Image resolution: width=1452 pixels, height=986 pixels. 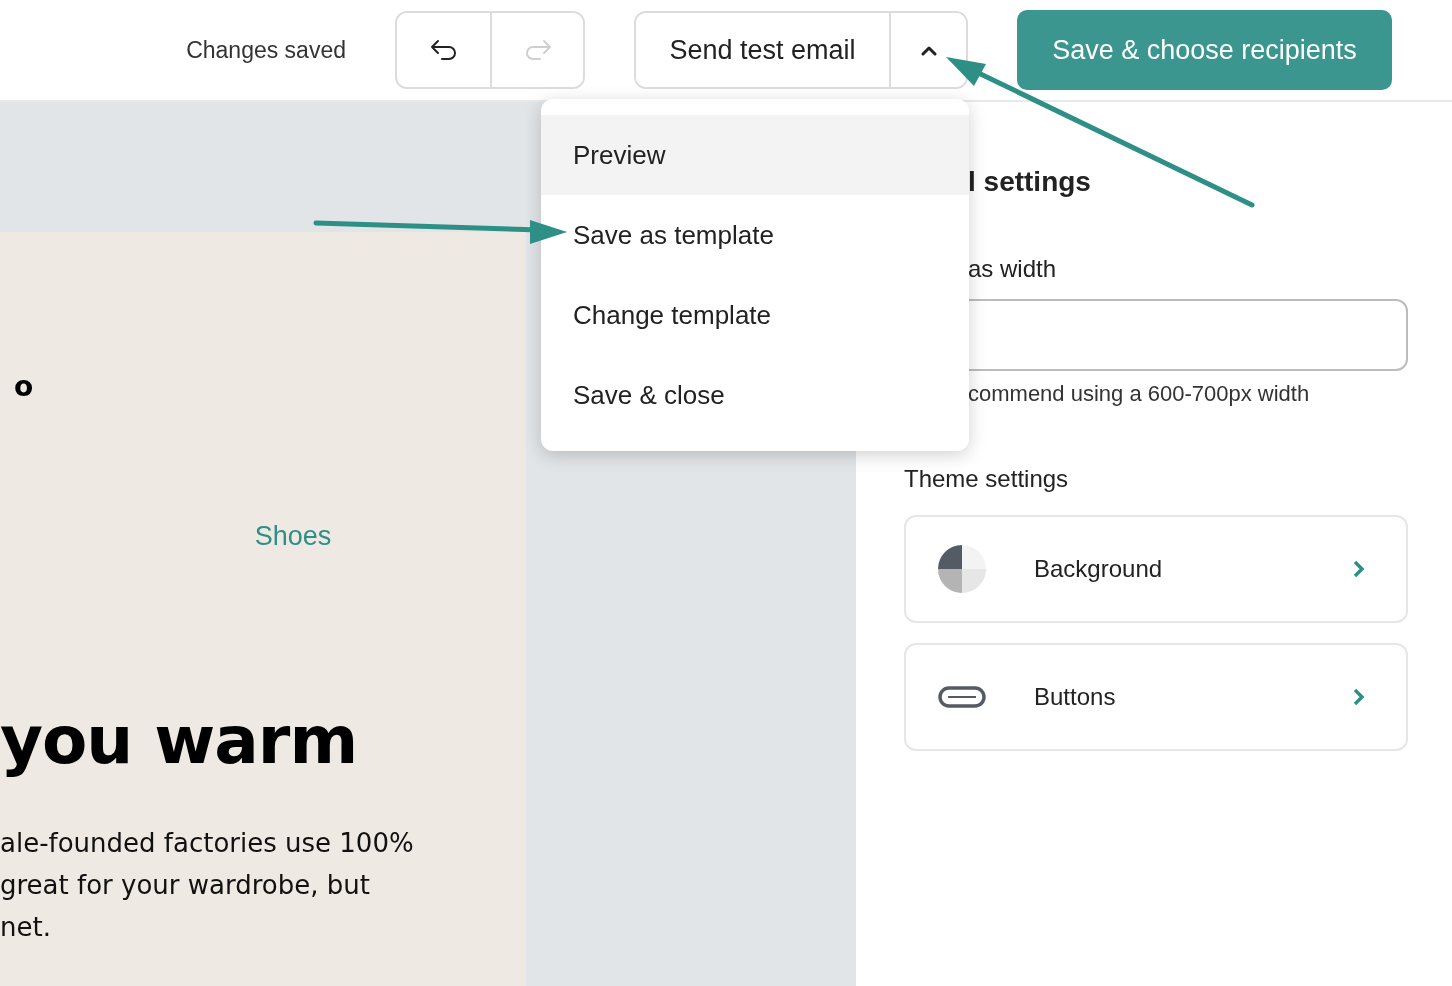 I want to click on caret-icon, so click(x=928, y=50).